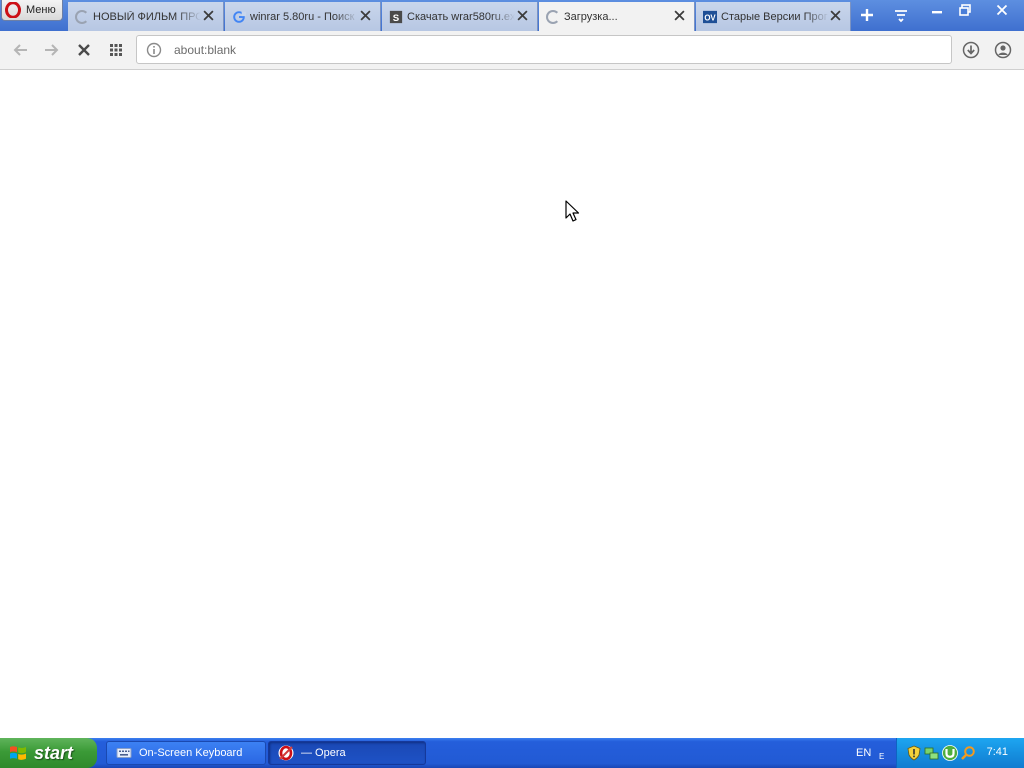  I want to click on opera-logo-icon, so click(13, 10).